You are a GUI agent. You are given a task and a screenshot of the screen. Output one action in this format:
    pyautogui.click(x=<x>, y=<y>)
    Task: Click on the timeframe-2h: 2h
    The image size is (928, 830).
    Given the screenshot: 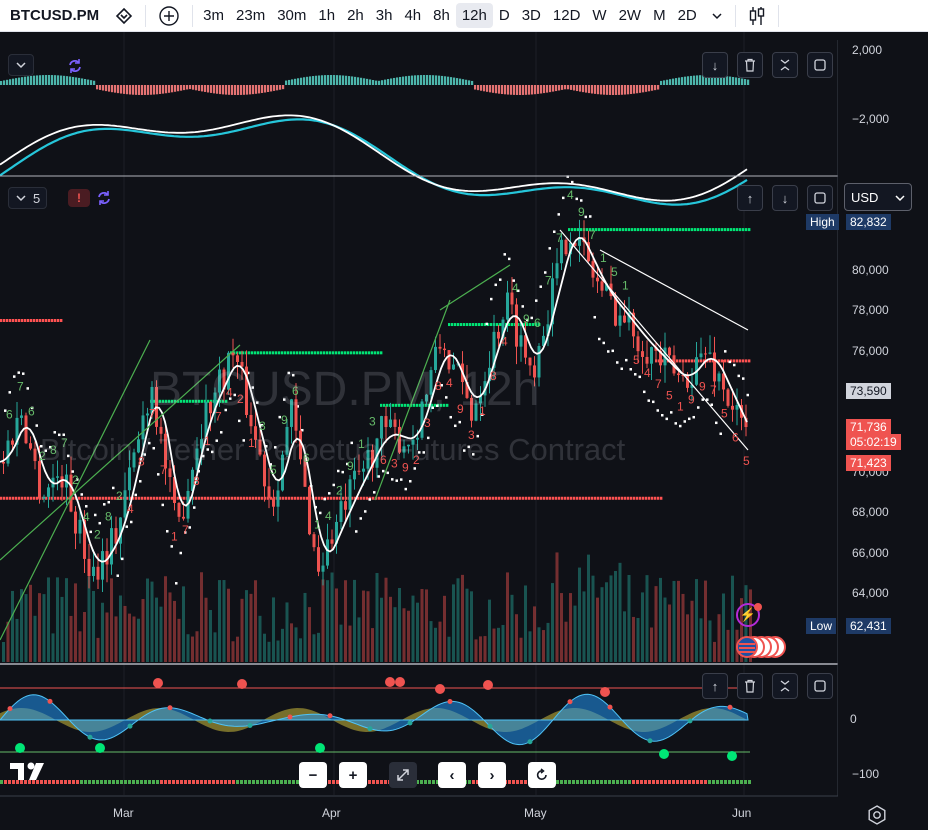 What is the action you would take?
    pyautogui.click(x=355, y=15)
    